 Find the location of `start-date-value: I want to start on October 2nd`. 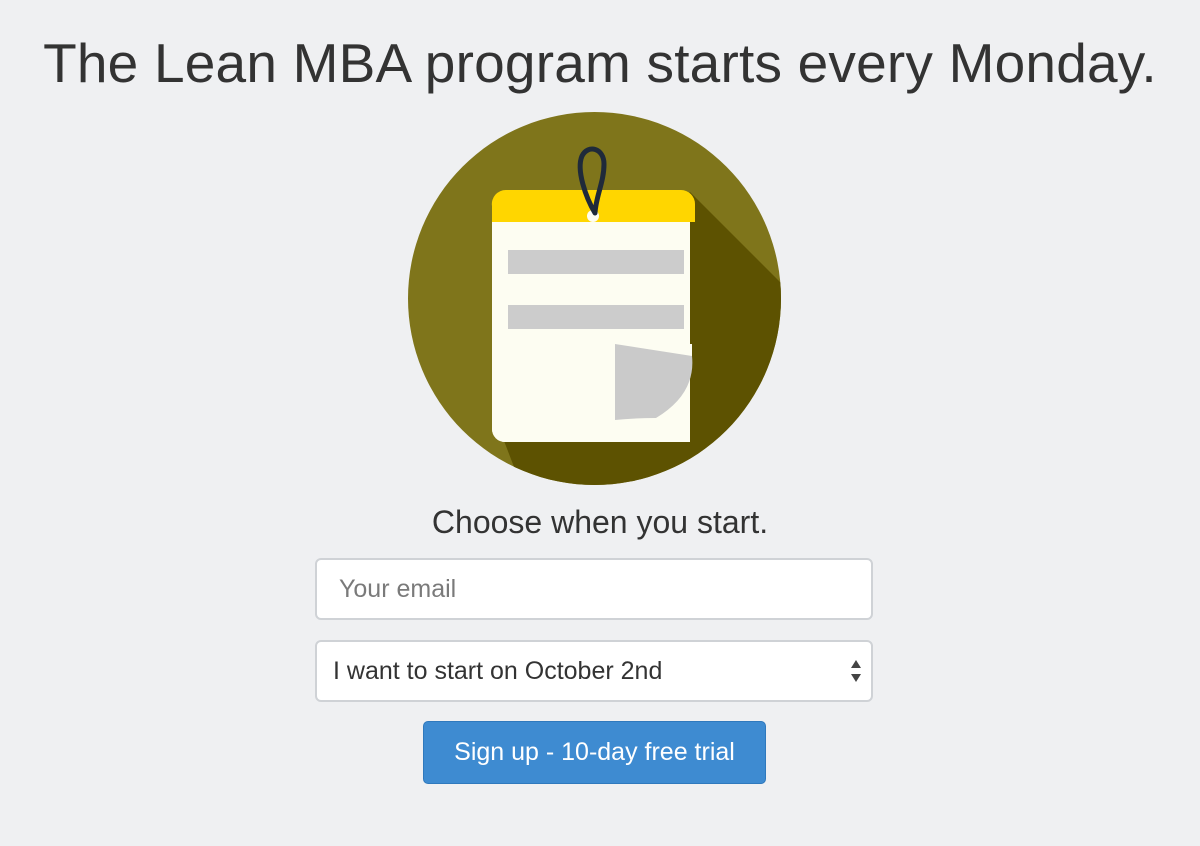

start-date-value: I want to start on October 2nd is located at coordinates (498, 670).